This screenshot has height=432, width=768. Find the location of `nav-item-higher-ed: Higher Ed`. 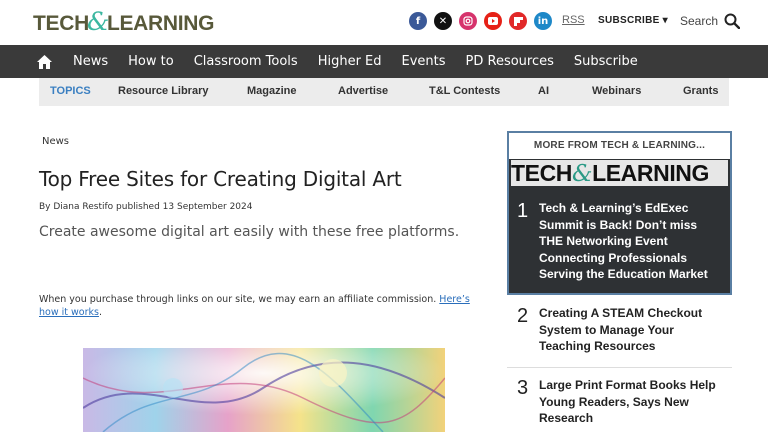

nav-item-higher-ed: Higher Ed is located at coordinates (350, 61).